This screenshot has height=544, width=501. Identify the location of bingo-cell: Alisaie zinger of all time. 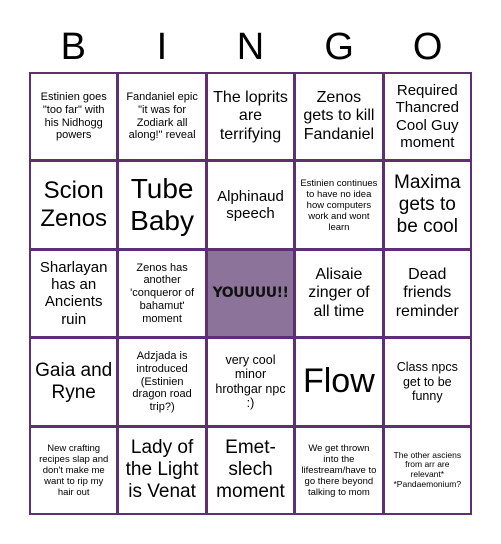
(339, 293).